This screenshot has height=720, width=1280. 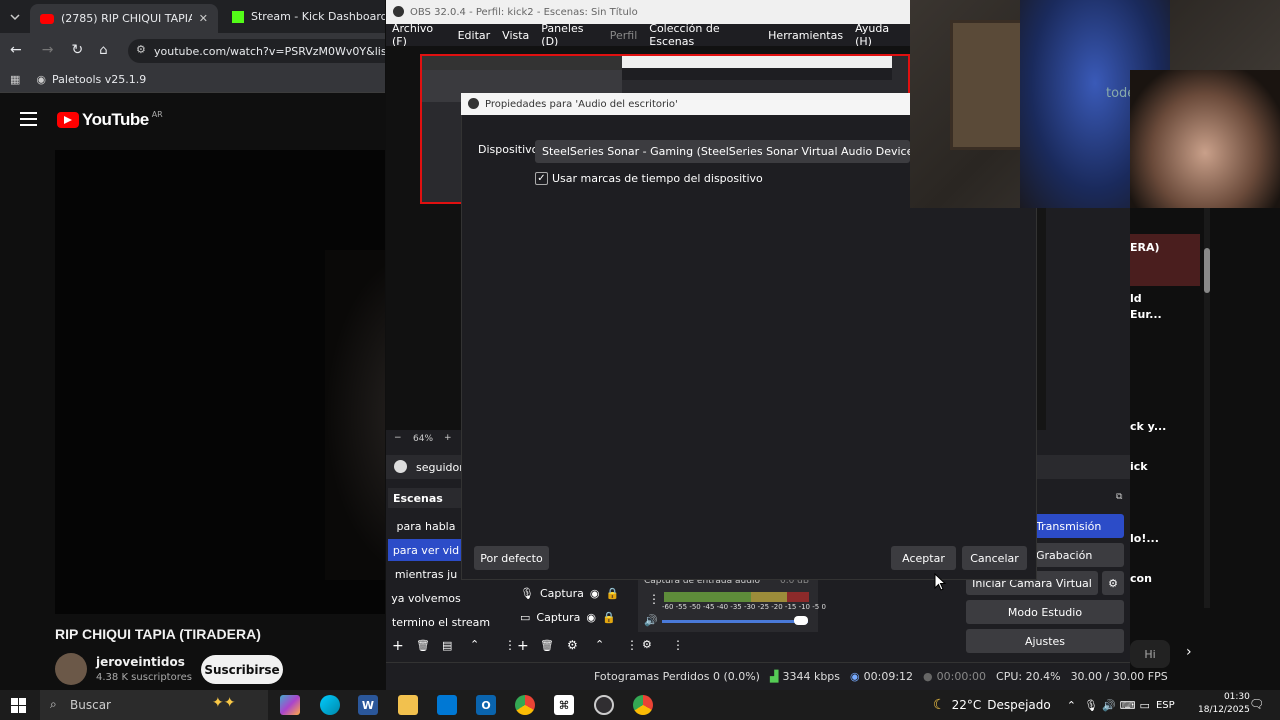 I want to click on rec-title-2: ld, so click(x=1136, y=298).